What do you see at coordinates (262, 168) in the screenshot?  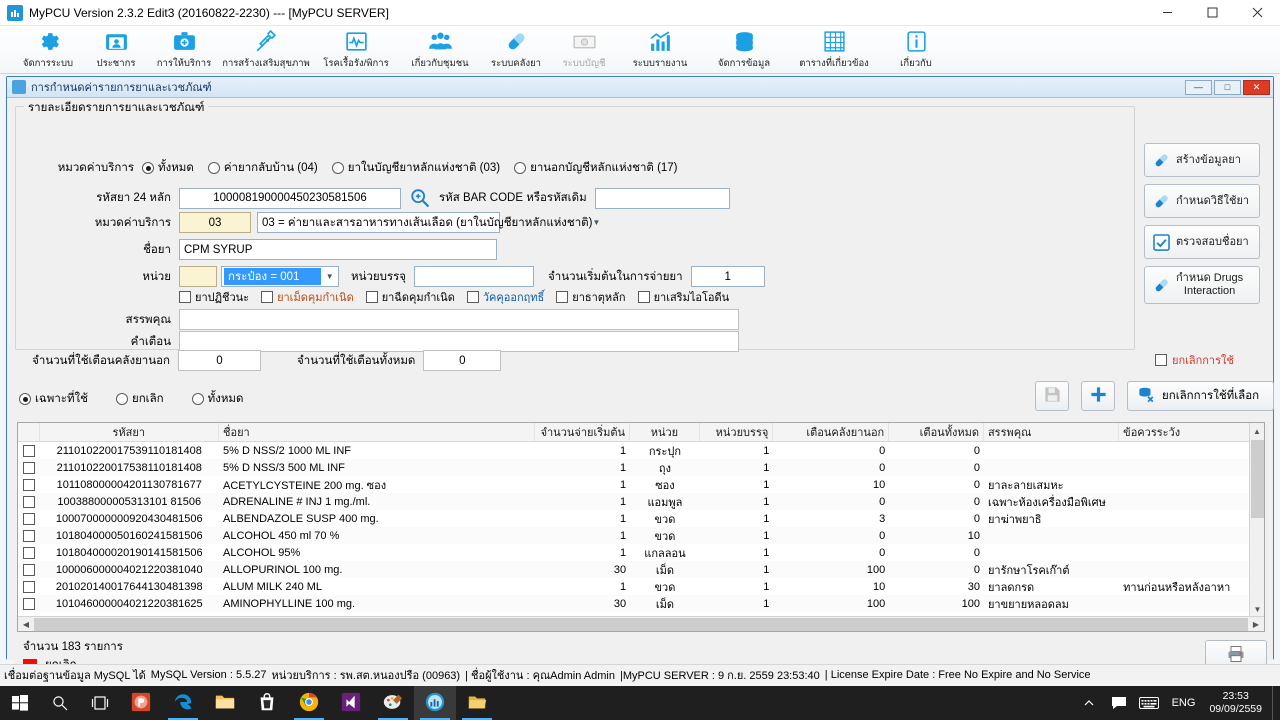 I see `radio-category-home-drug: ค่ายากลับบ้าน (04)` at bounding box center [262, 168].